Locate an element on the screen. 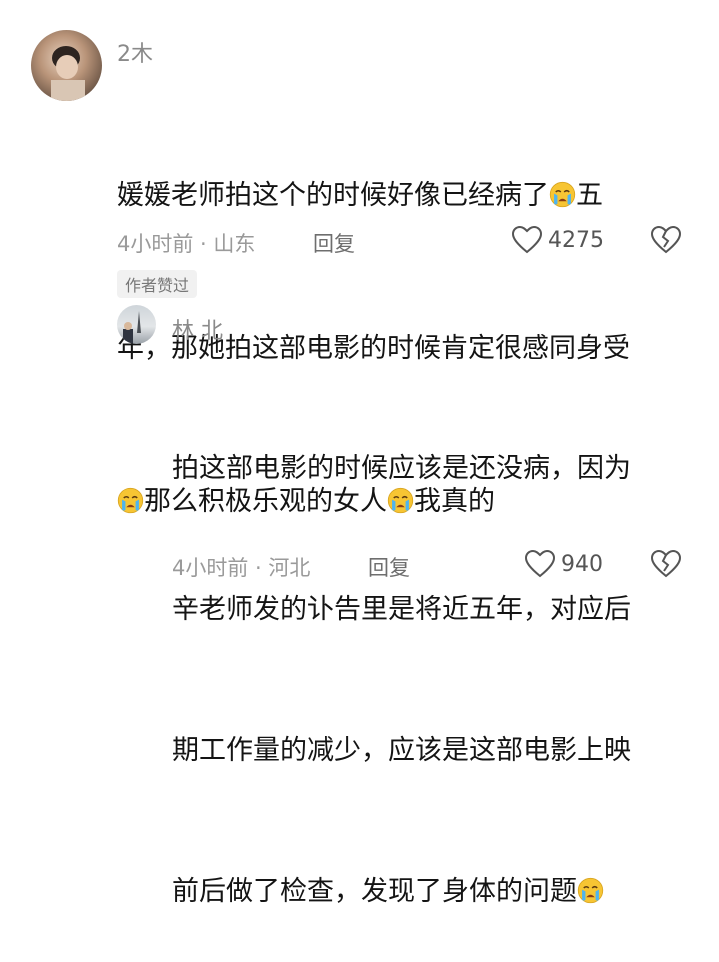  reply-text-line4: 前后做了检查，发现了身体的问题 is located at coordinates (374, 891).